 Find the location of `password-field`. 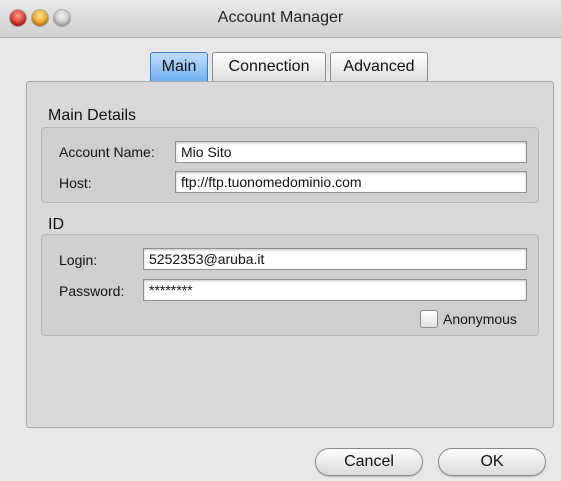

password-field is located at coordinates (335, 290).